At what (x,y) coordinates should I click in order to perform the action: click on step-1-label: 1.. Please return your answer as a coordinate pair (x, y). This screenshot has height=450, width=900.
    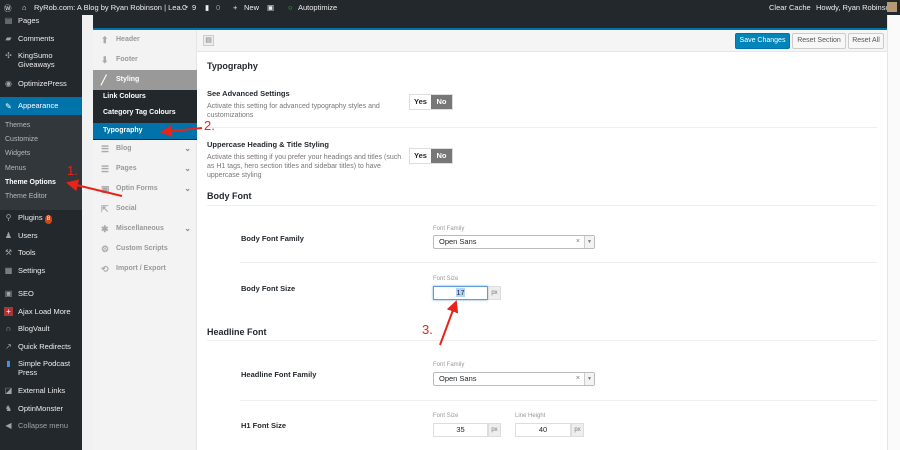
    Looking at the image, I should click on (72, 170).